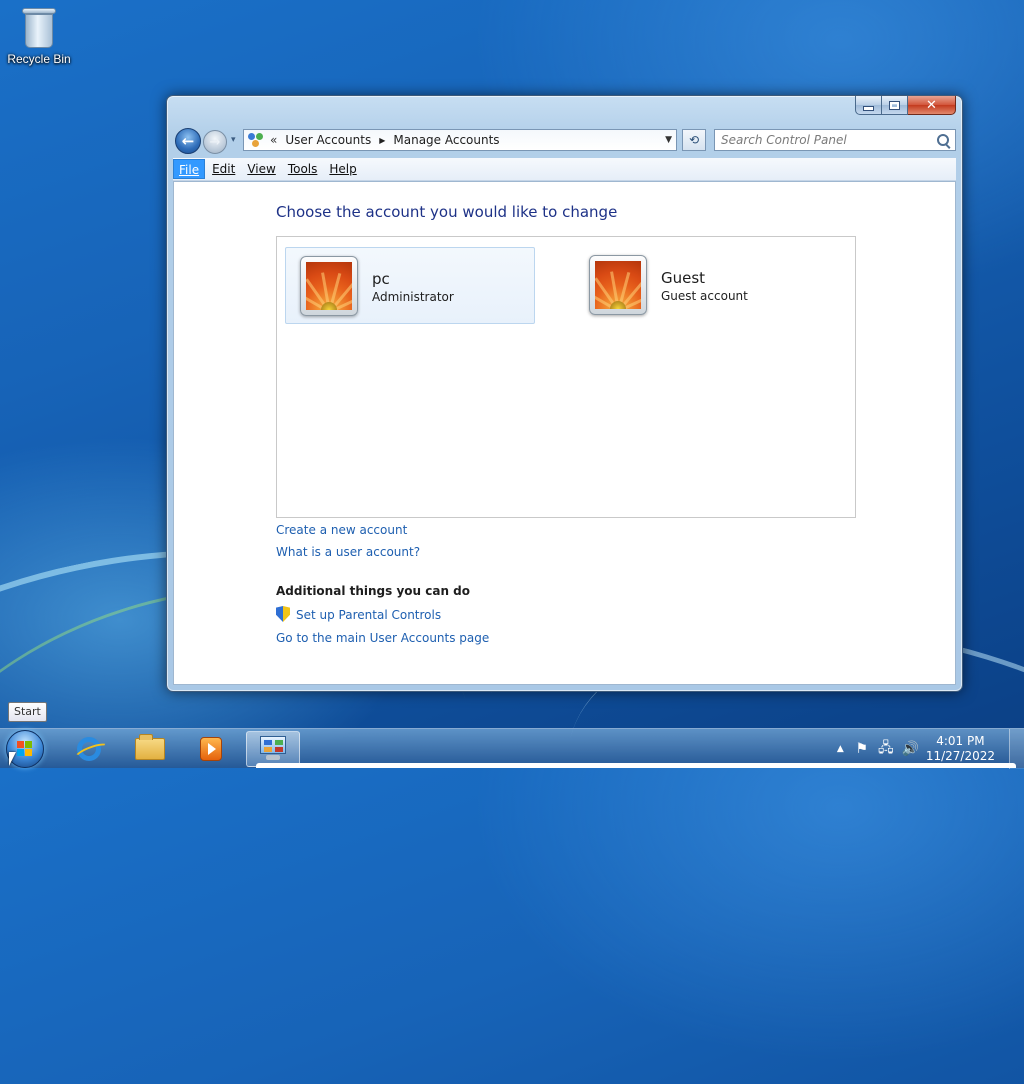  I want to click on search-icon, so click(943, 140).